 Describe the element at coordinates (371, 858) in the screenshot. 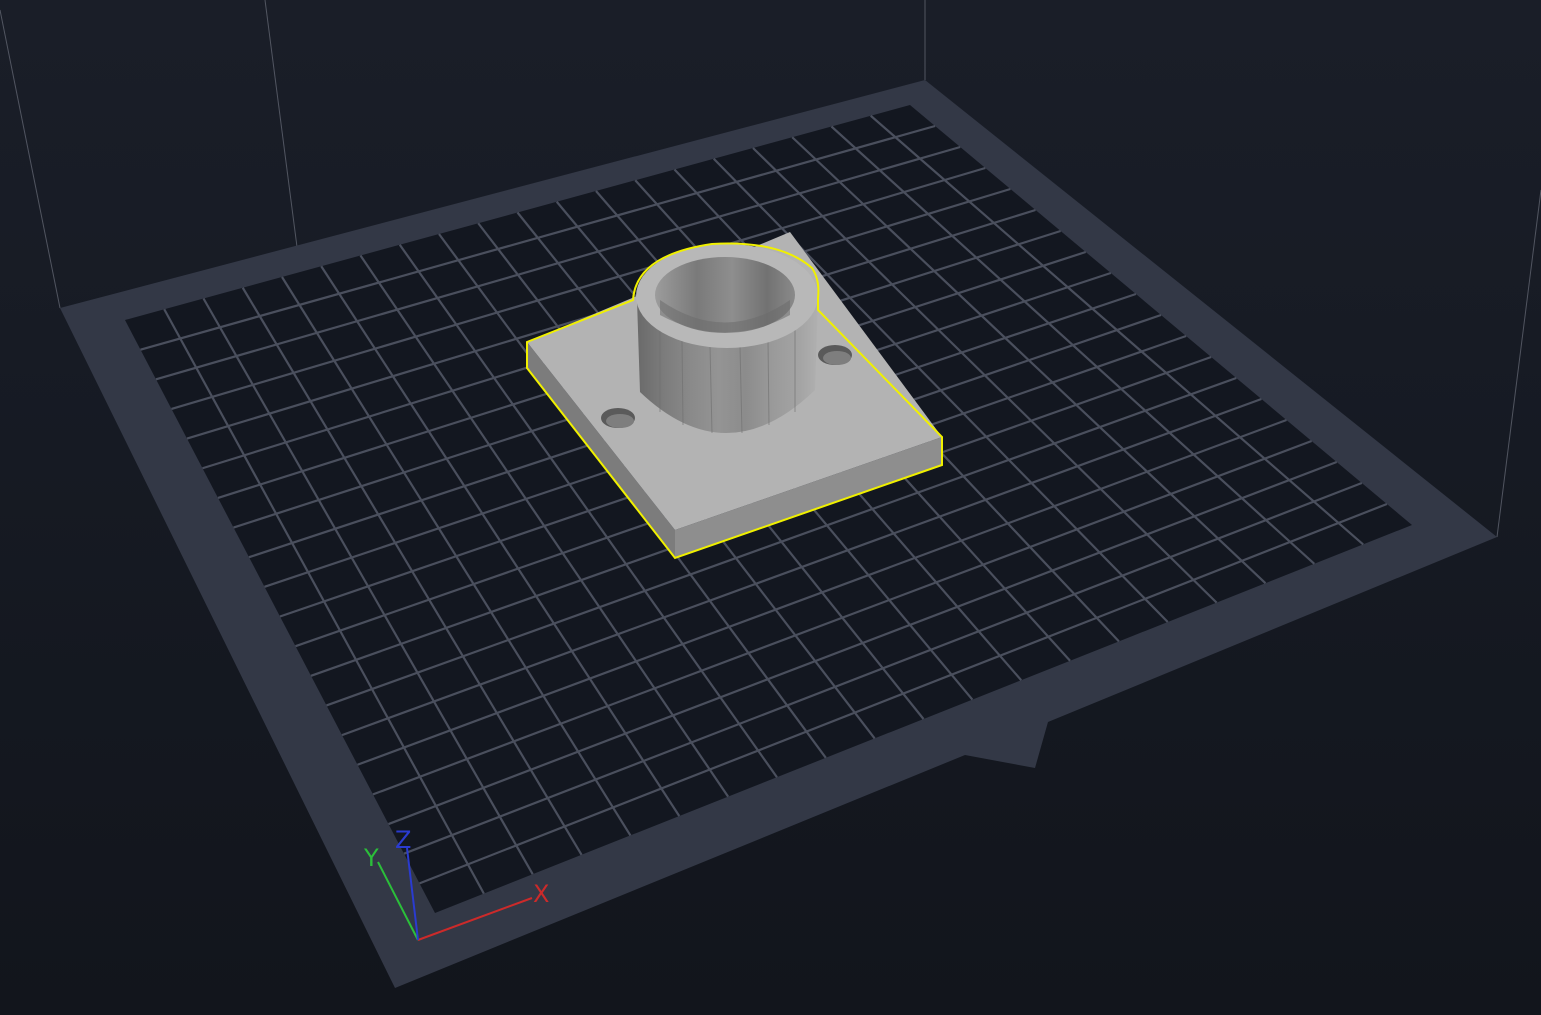

I see `axis-y-label: Y` at that location.